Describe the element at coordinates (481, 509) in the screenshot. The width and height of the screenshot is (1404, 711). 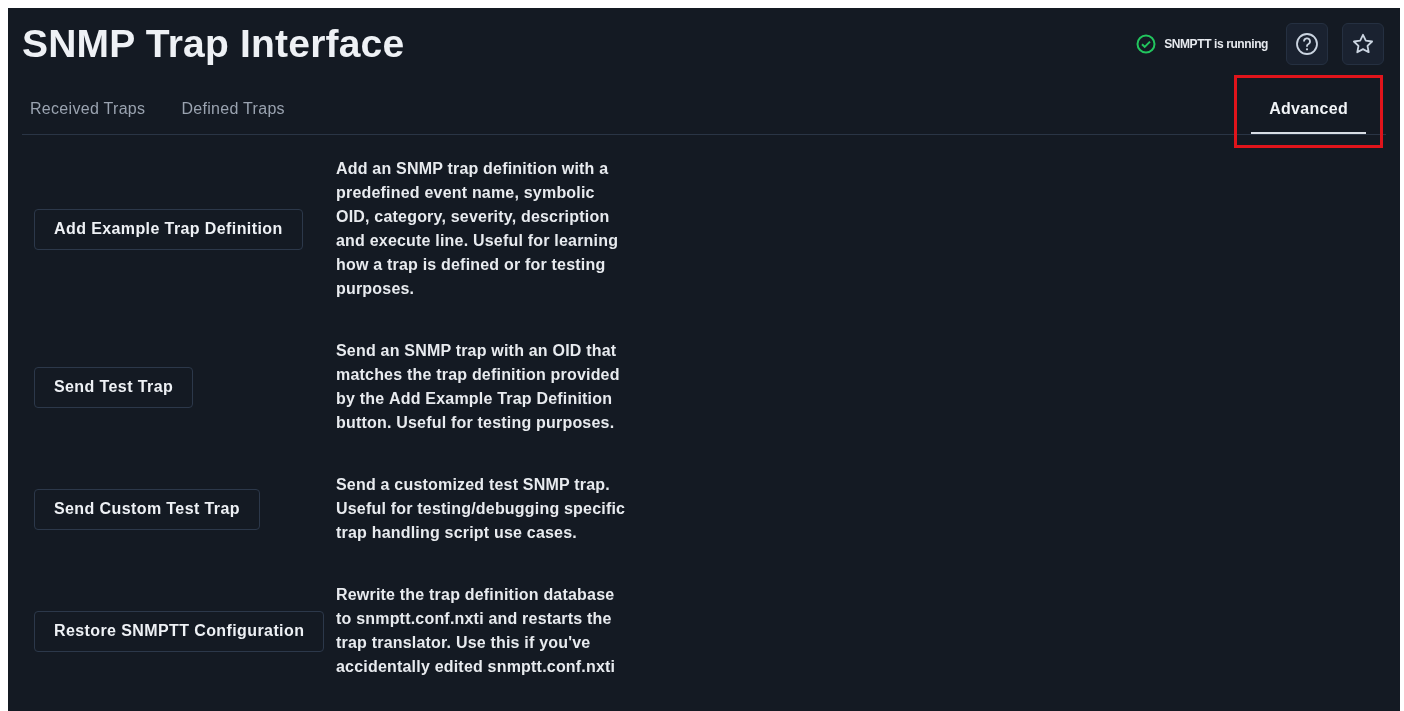
I see `description-text: Send a customized test SNMP trap. Useful for testing/debugging specific trap handling script use cases.` at that location.